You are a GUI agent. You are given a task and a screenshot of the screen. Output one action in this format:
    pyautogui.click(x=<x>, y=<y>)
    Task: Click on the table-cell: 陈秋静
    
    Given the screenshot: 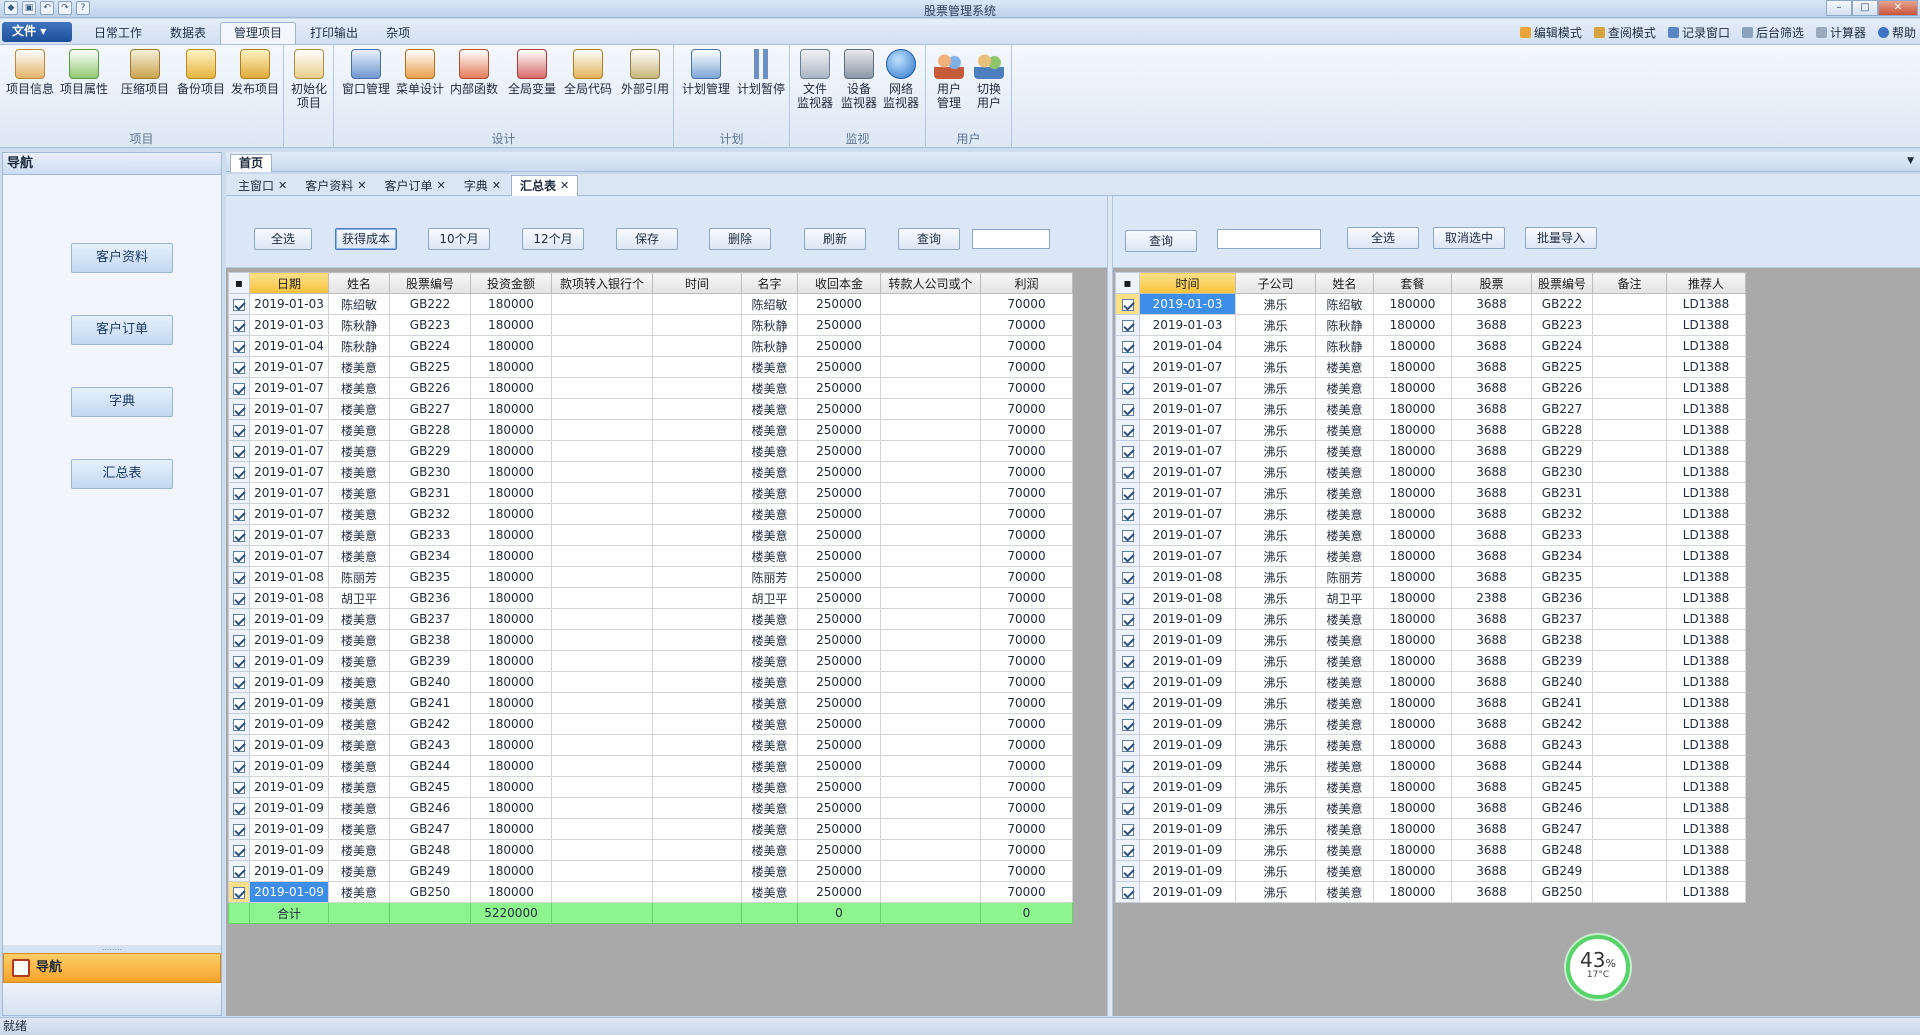 What is the action you would take?
    pyautogui.click(x=359, y=325)
    